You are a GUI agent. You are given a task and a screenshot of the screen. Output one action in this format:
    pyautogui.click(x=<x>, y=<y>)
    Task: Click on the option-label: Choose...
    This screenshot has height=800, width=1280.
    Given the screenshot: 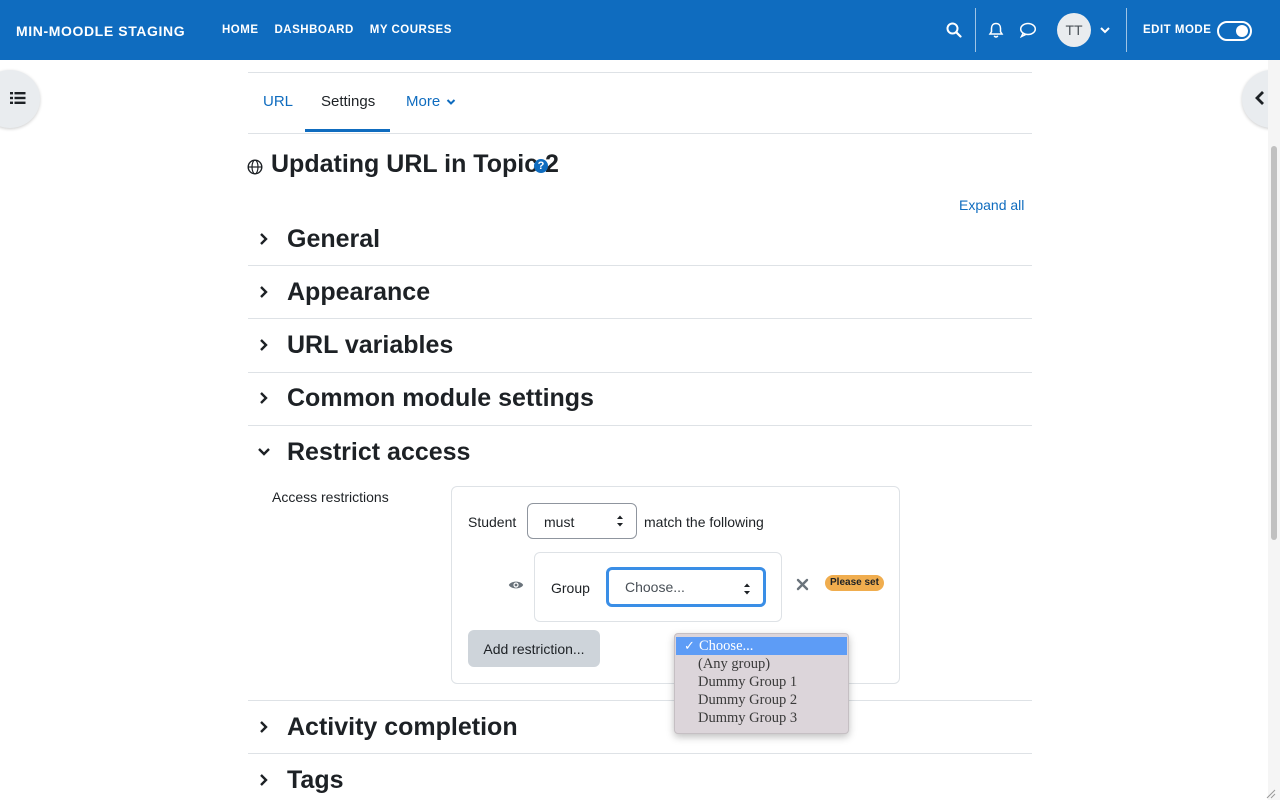 What is the action you would take?
    pyautogui.click(x=726, y=646)
    